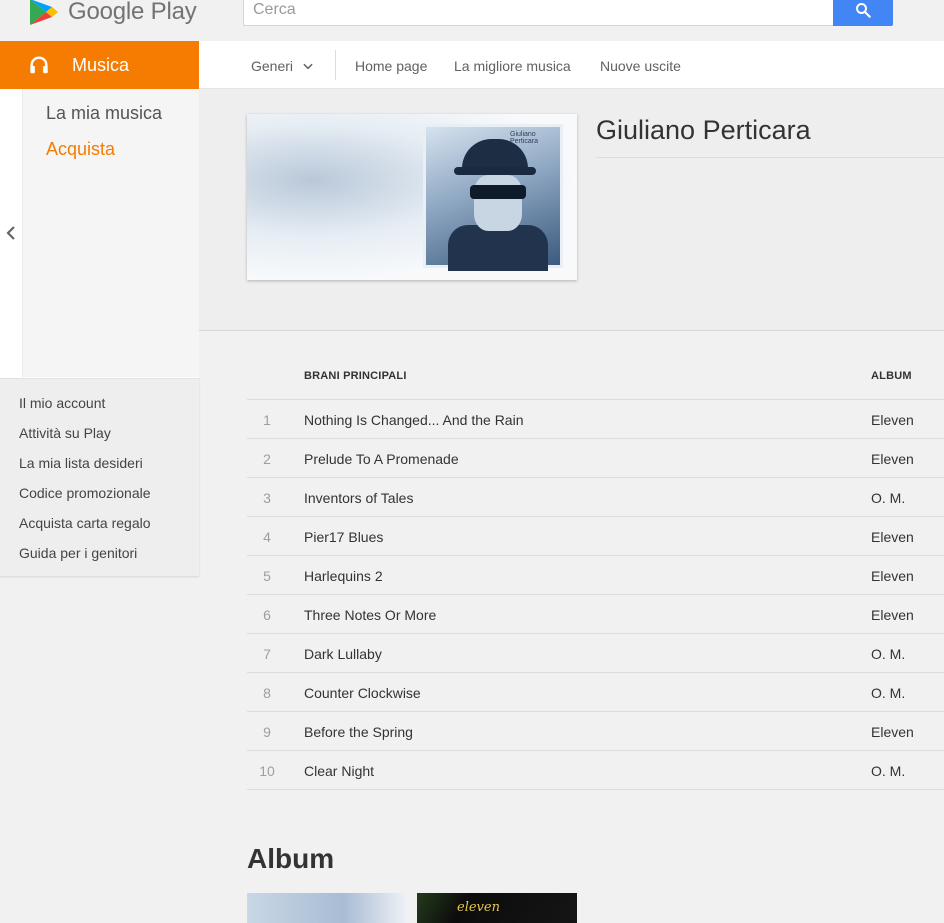 The width and height of the screenshot is (944, 923). Describe the element at coordinates (267, 615) in the screenshot. I see `track-number: 6` at that location.